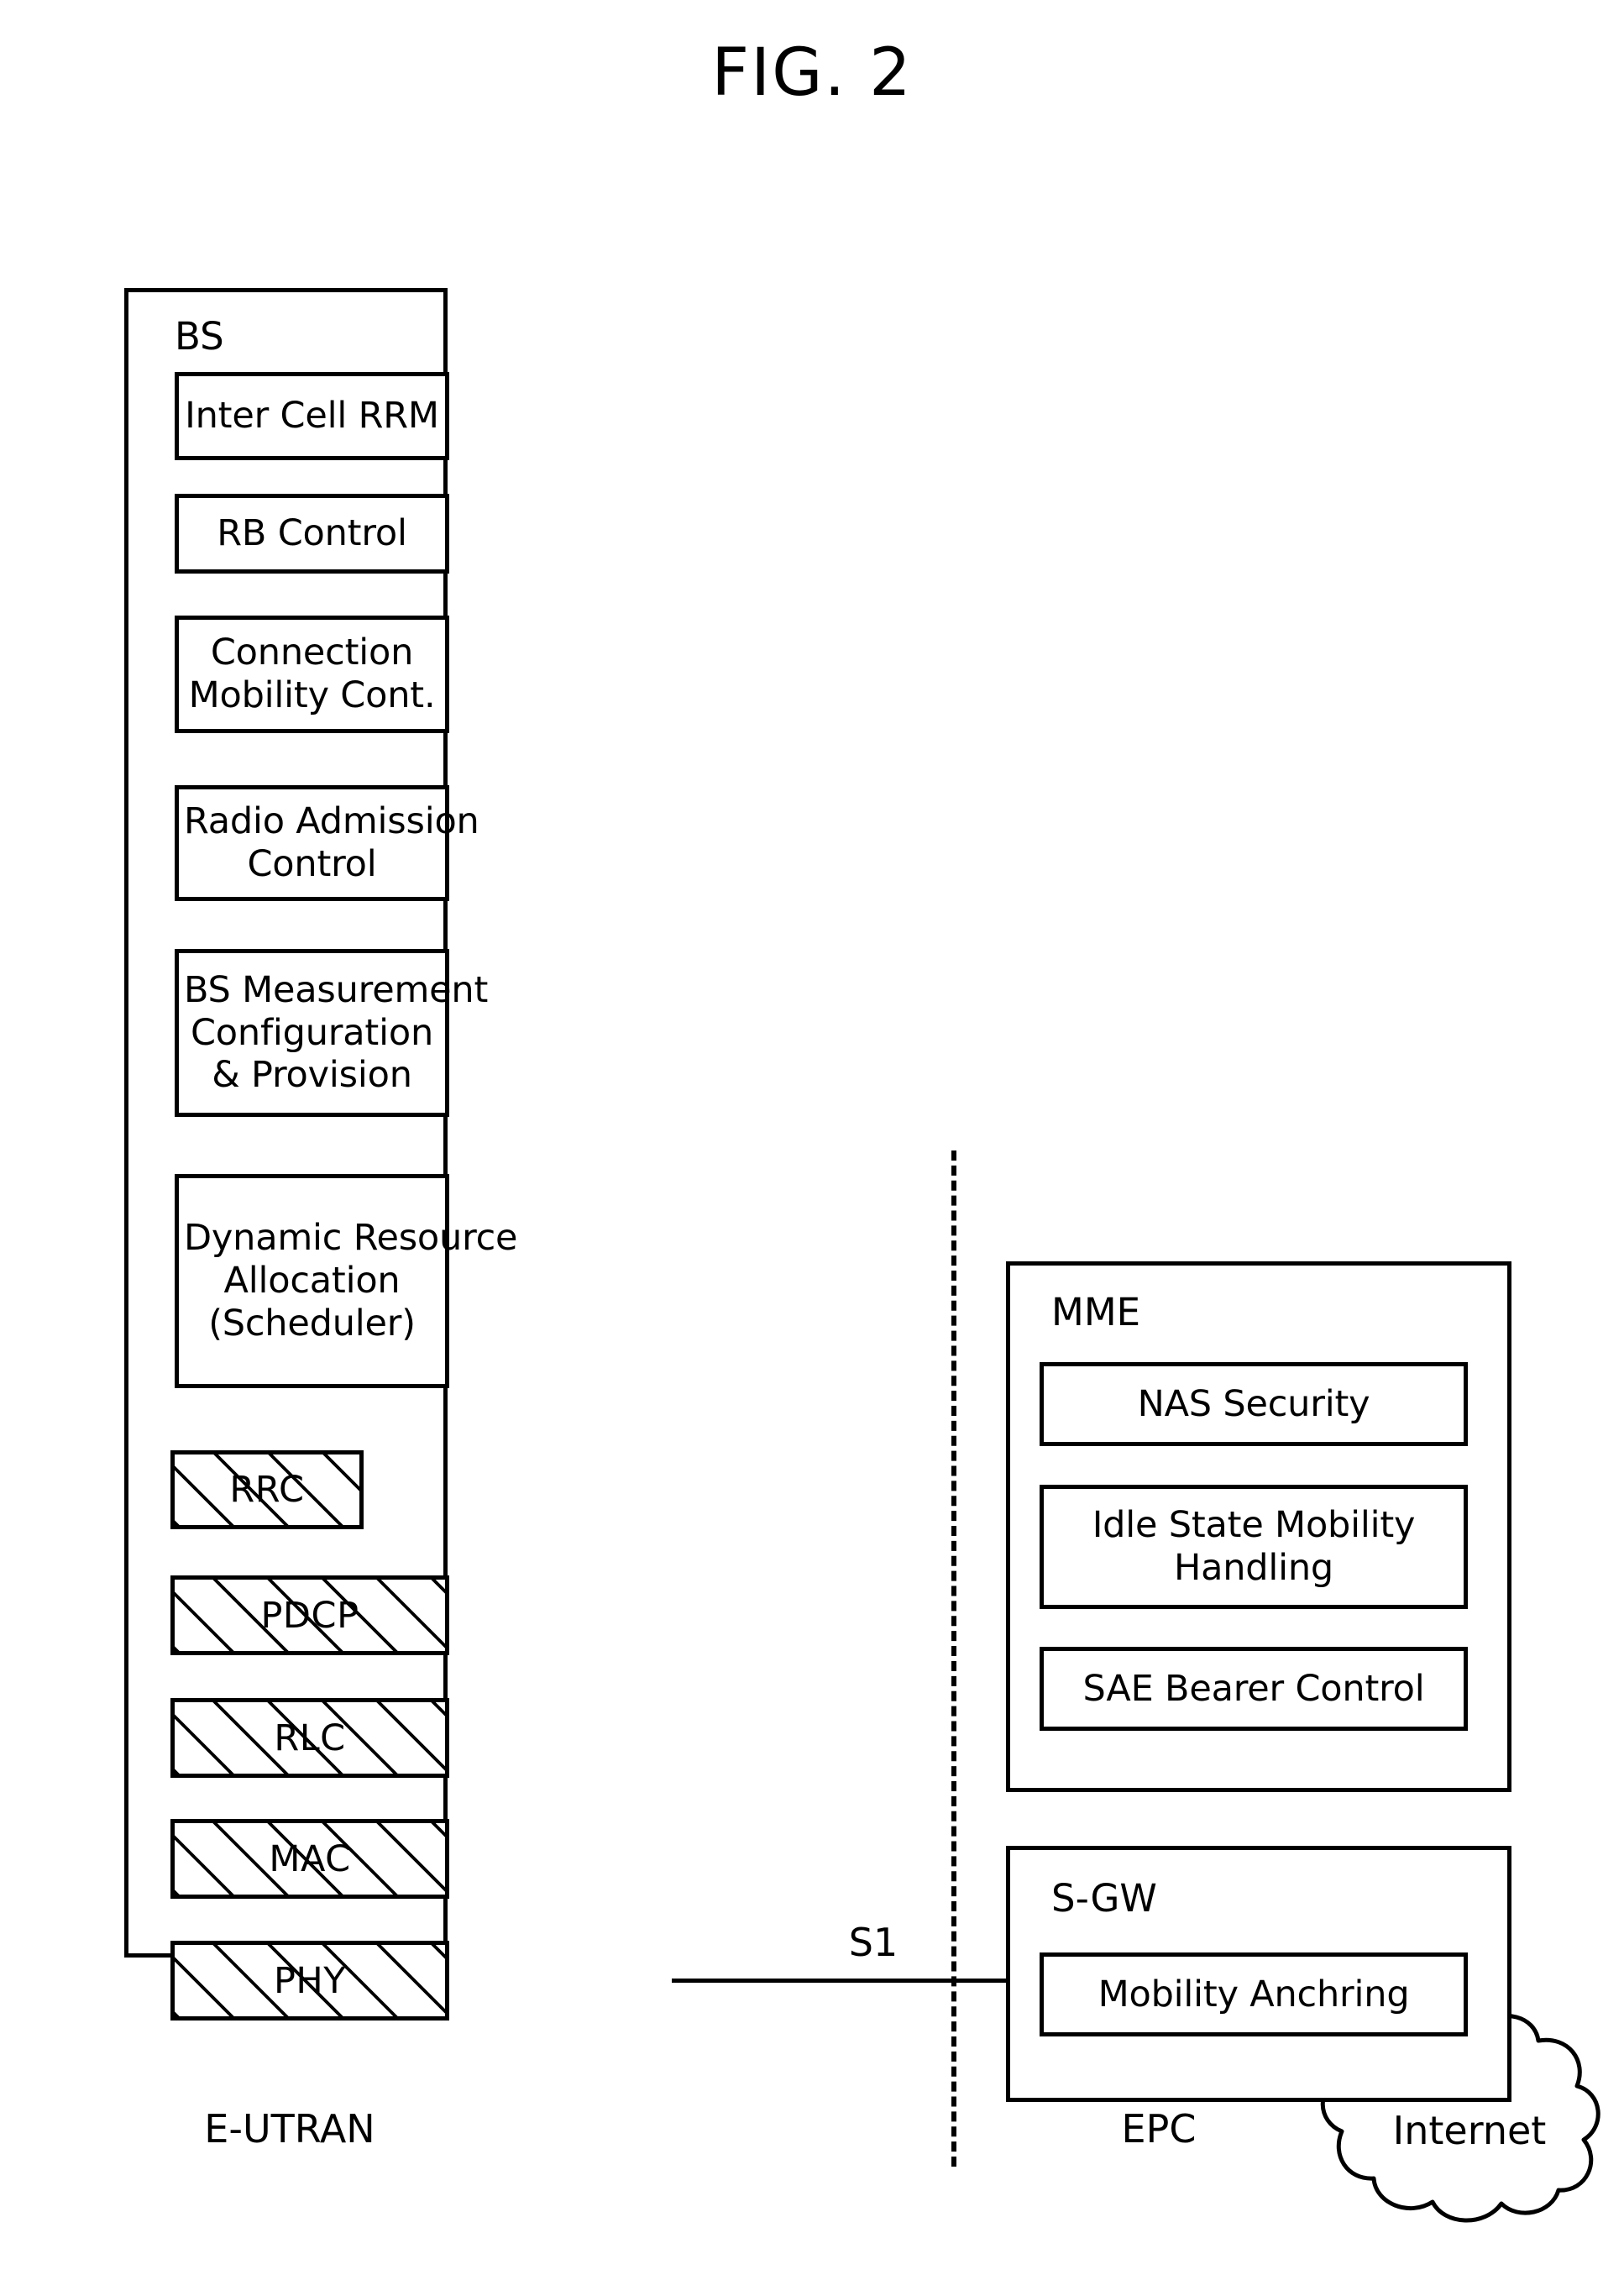 The height and width of the screenshot is (2280, 1624). I want to click on s1-connector-line, so click(840, 1981).